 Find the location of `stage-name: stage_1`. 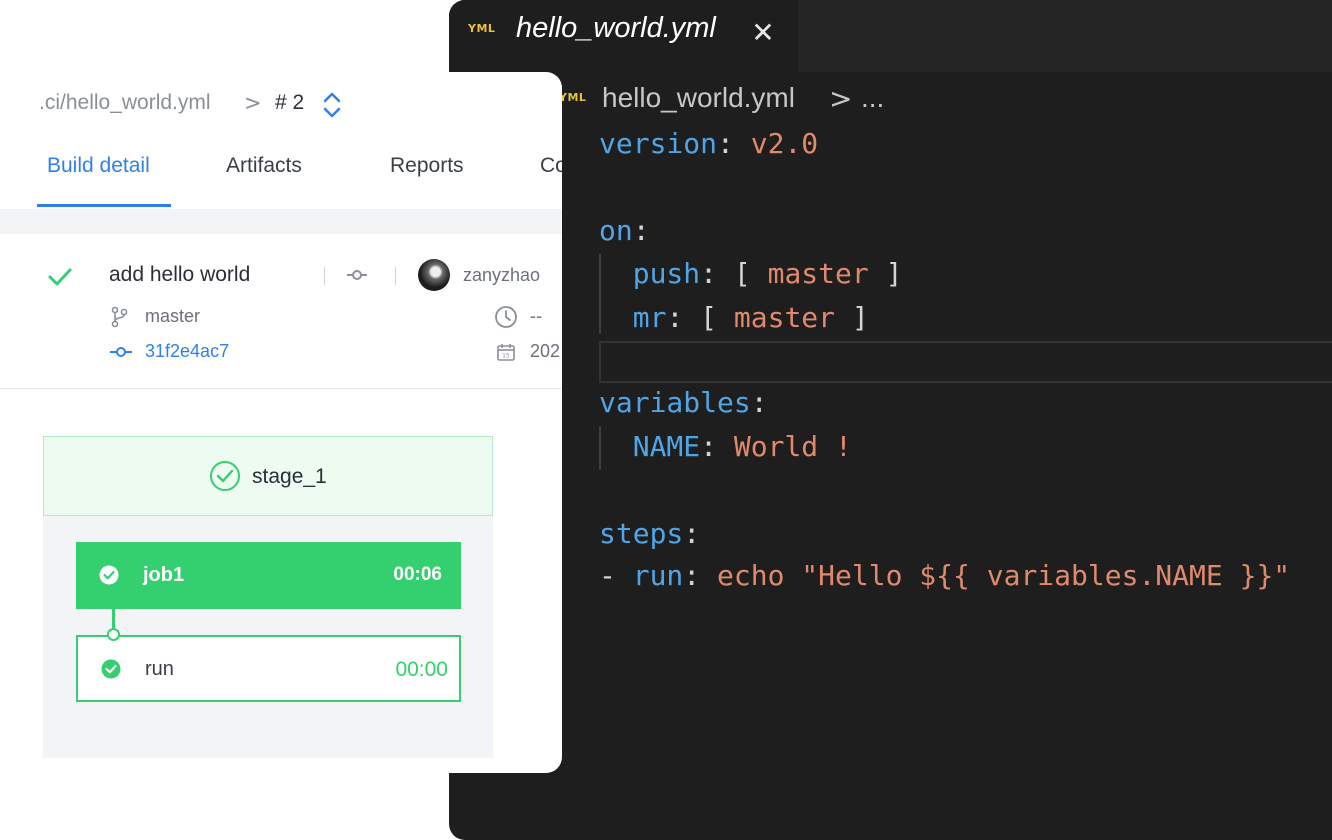

stage-name: stage_1 is located at coordinates (289, 476).